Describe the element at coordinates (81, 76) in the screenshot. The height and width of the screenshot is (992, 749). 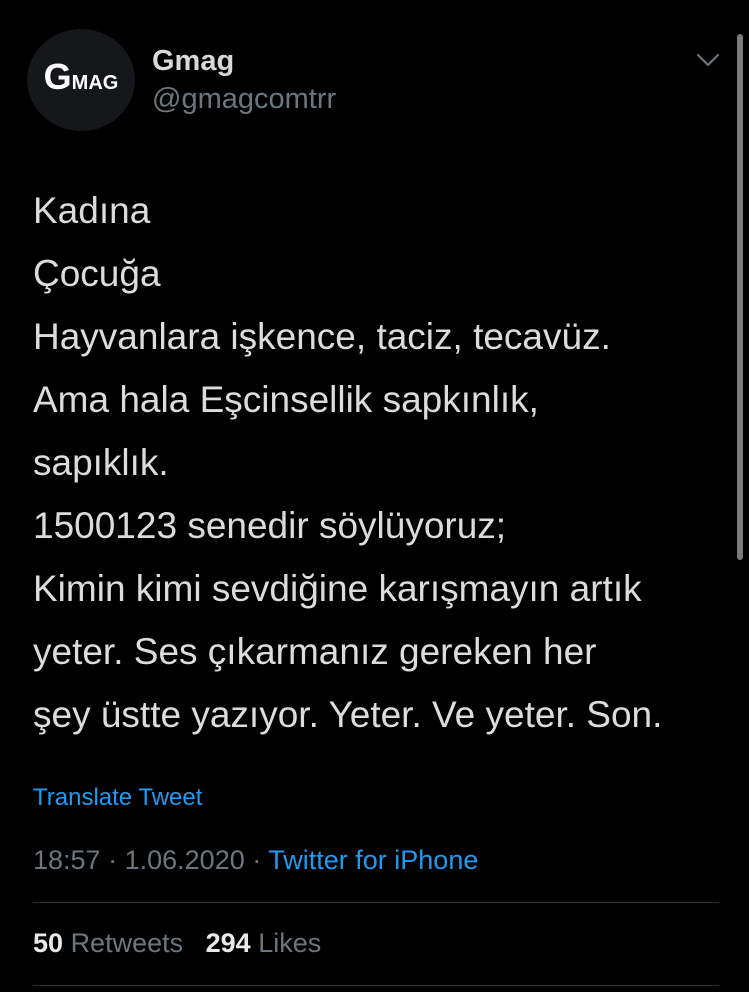
I see `gmag-logo: G MAG` at that location.